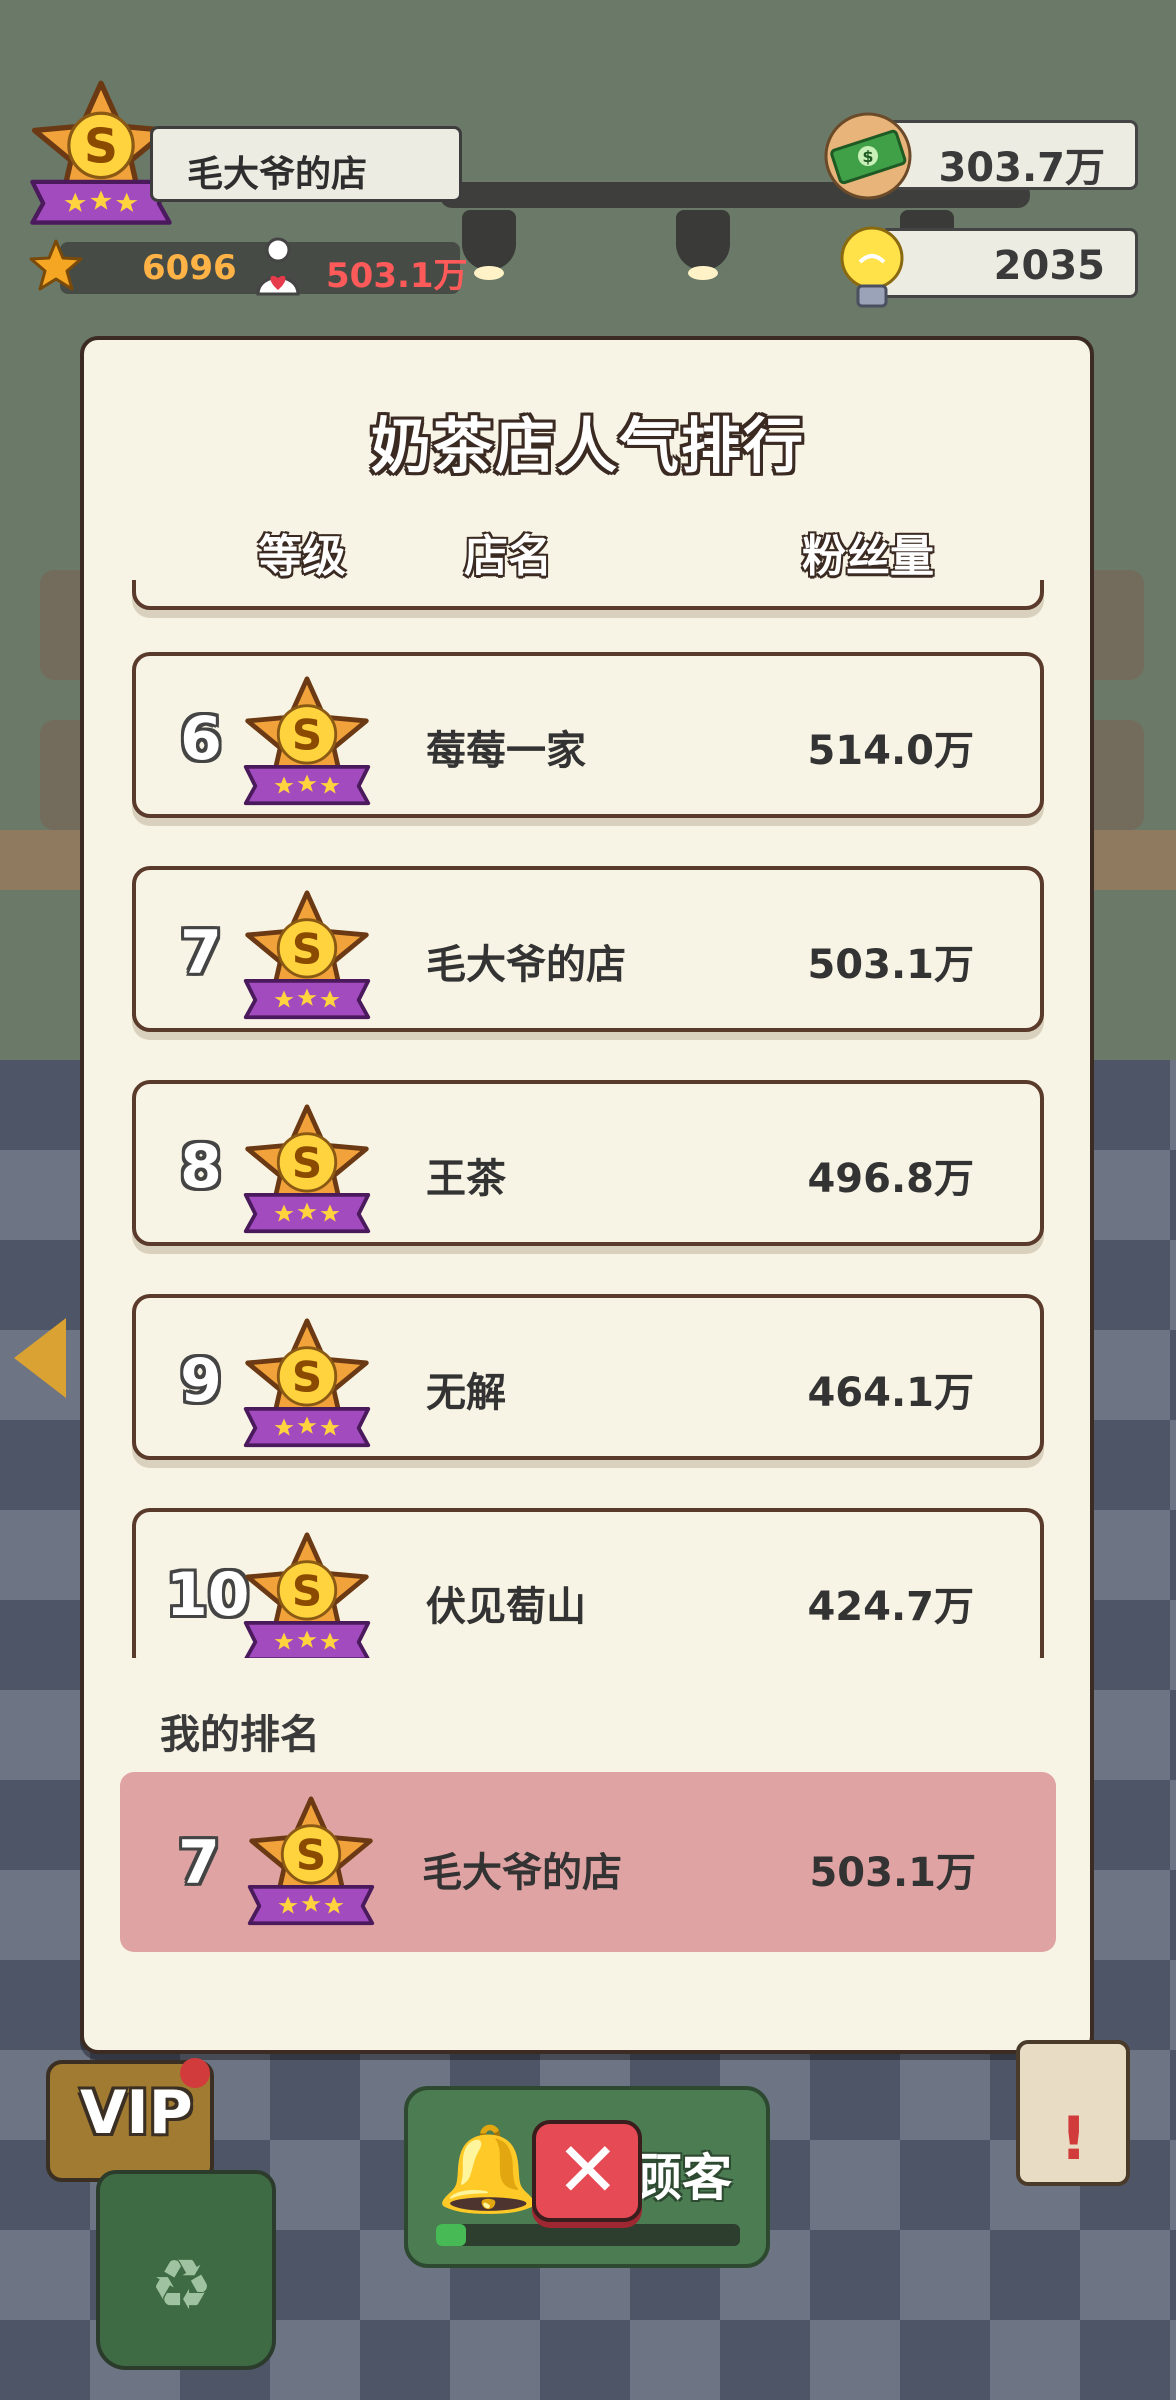  I want to click on fan-count: 424.7万, so click(890, 1607).